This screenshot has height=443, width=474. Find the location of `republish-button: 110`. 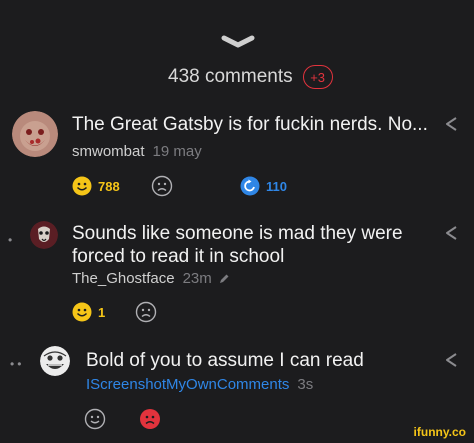

republish-button: 110 is located at coordinates (263, 186).